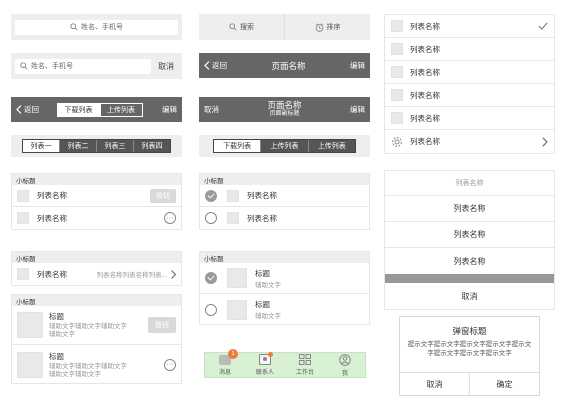  I want to click on search-bar: 姓名、手机号, so click(96, 27).